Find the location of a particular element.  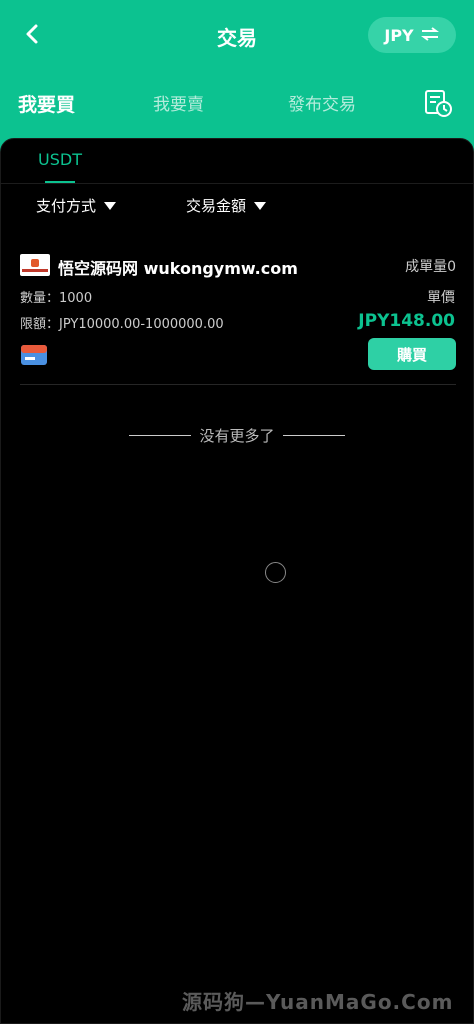

merchant-logo is located at coordinates (35, 265).